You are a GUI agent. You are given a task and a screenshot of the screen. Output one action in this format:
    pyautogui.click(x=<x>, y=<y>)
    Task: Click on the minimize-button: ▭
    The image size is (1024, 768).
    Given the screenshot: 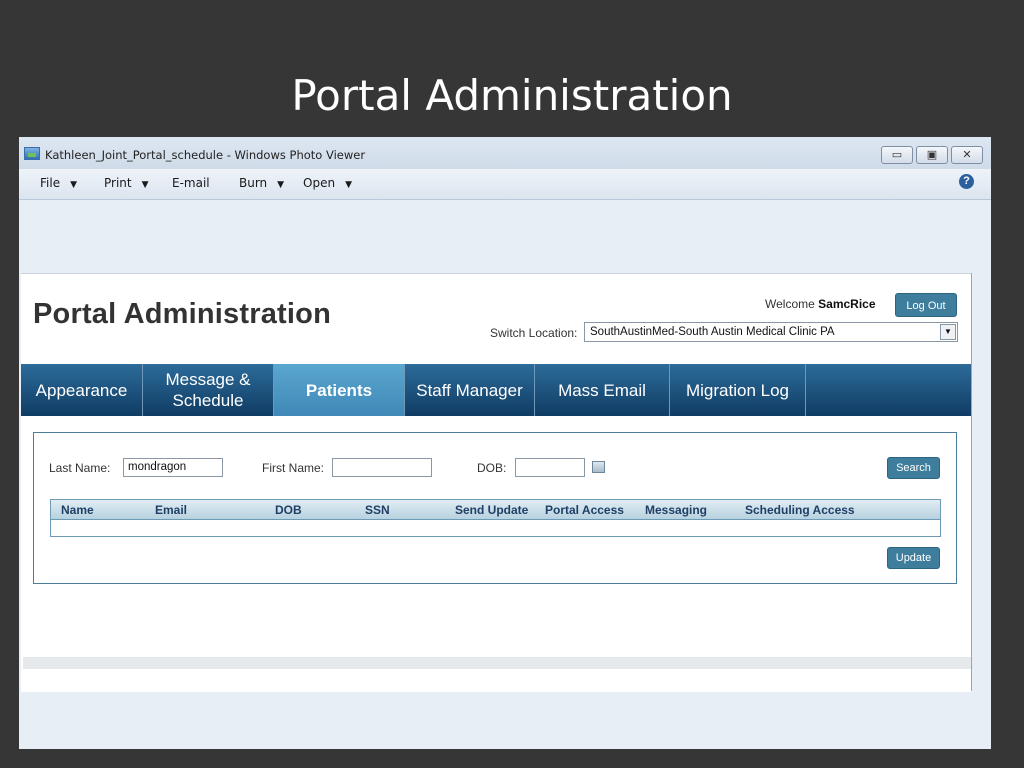 What is the action you would take?
    pyautogui.click(x=897, y=155)
    